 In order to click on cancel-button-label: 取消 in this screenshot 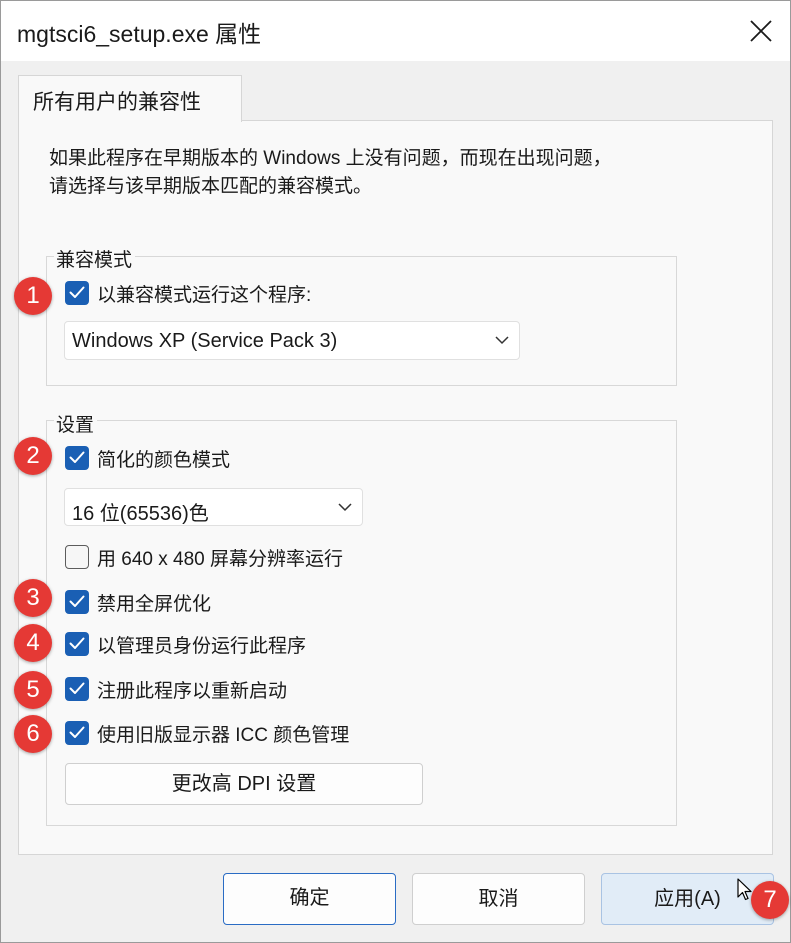, I will do `click(498, 899)`.